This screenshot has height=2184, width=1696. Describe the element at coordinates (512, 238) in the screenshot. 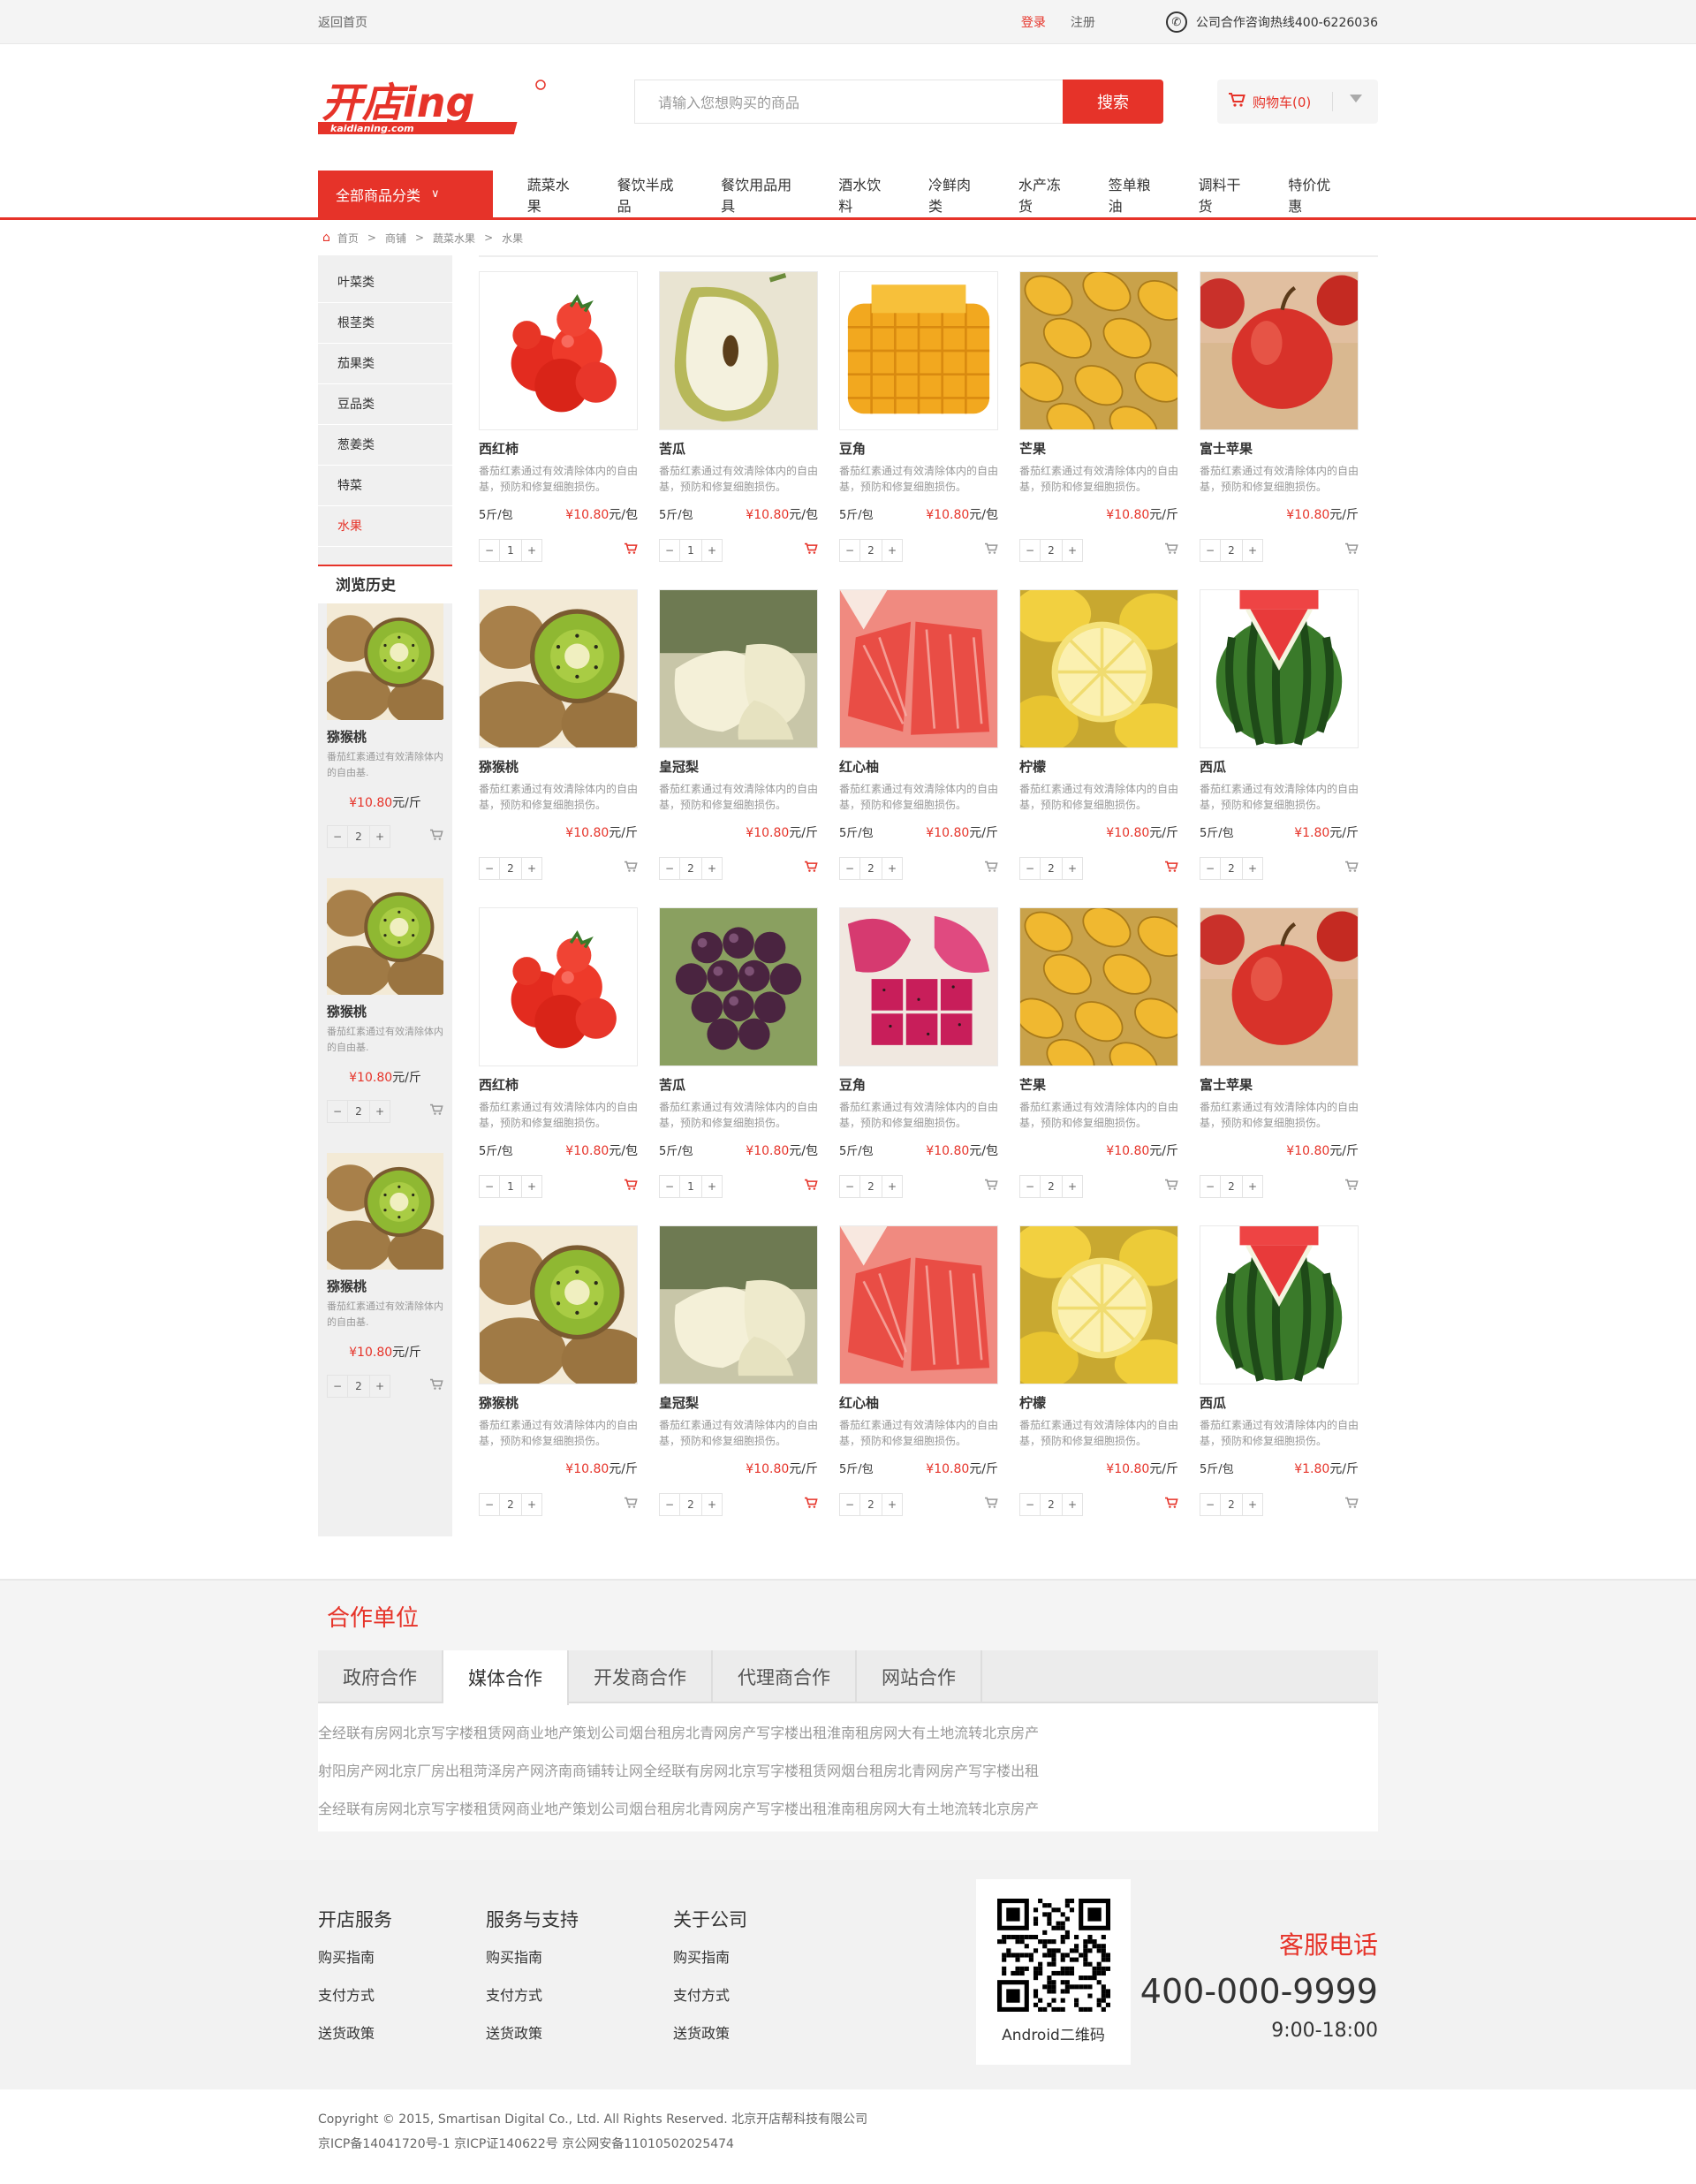

I see `breadcrumb-item: 水果` at that location.